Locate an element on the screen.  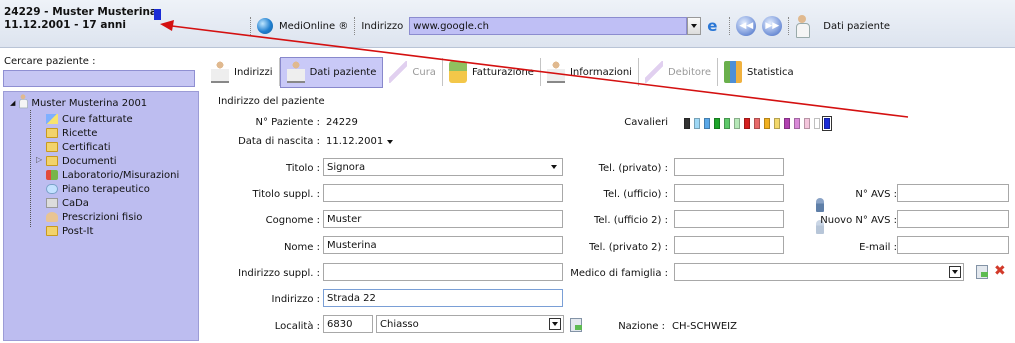
tree-root: ◢ Muster Musterina 2001 is located at coordinates (78, 102).